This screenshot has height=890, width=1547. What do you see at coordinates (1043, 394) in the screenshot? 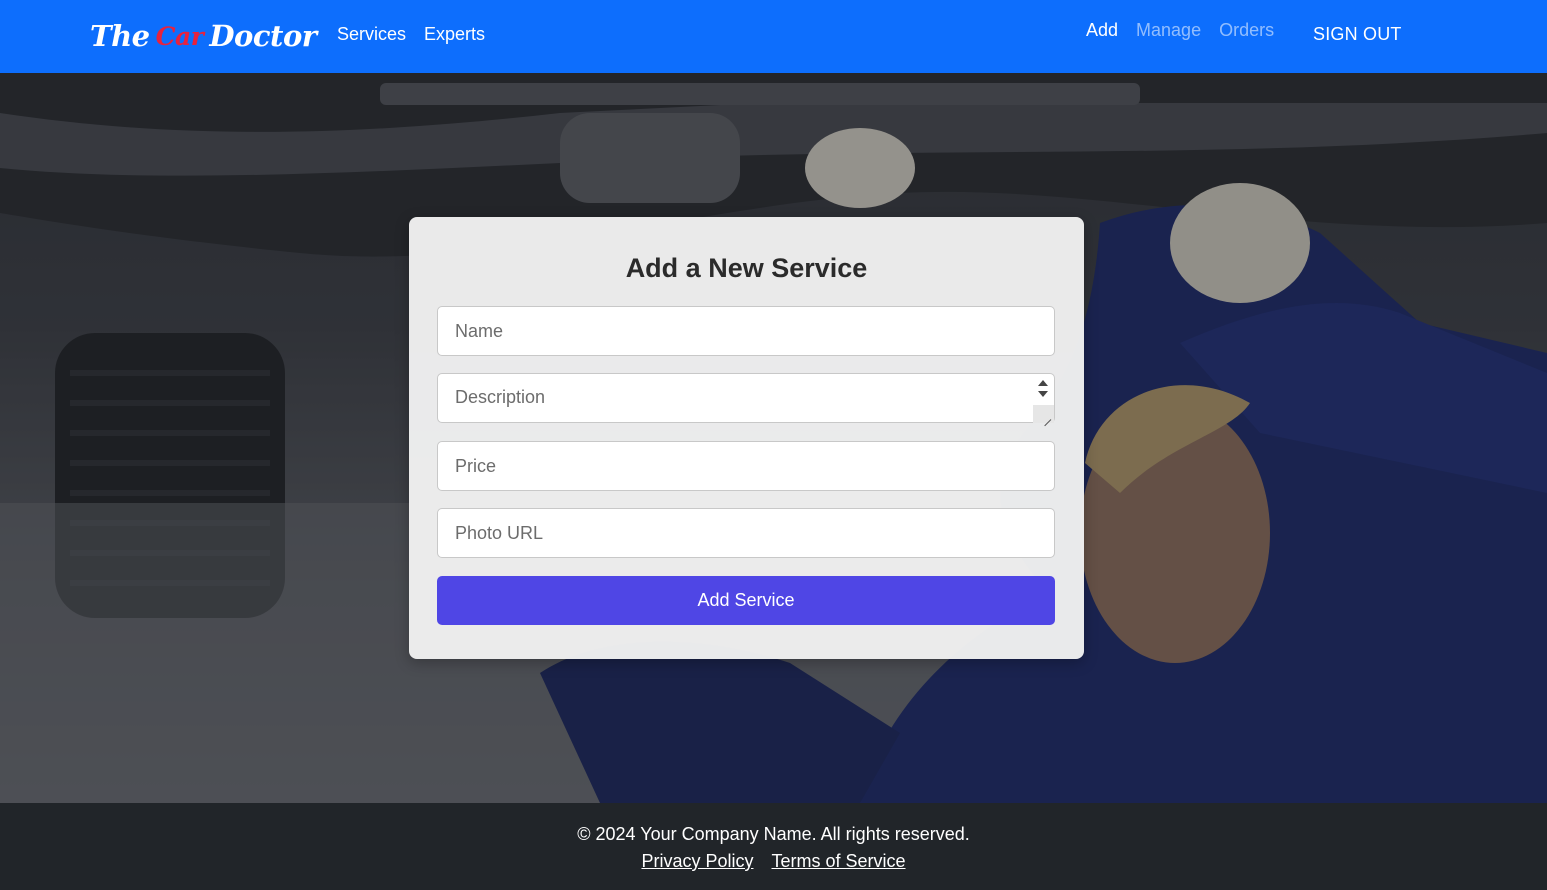
I see `scroll-down-arrow-icon` at bounding box center [1043, 394].